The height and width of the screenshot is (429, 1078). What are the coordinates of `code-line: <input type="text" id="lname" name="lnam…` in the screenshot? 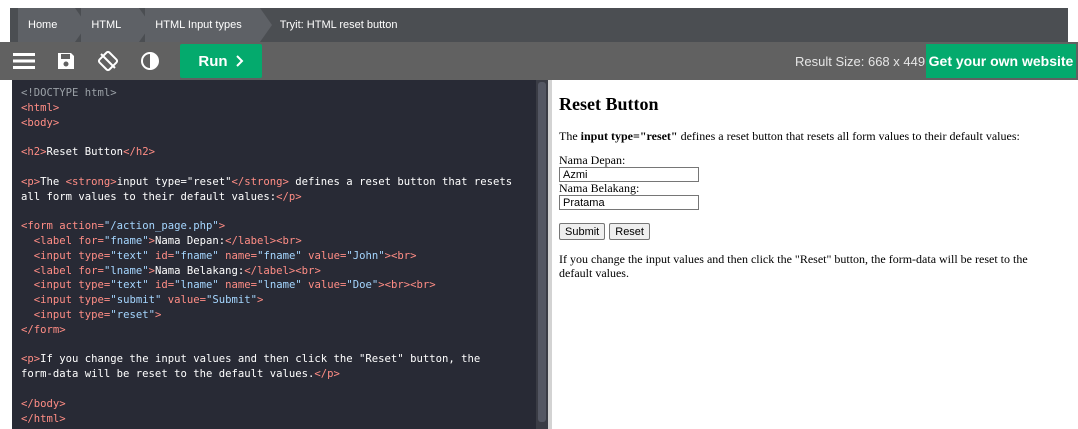 It's located at (278, 285).